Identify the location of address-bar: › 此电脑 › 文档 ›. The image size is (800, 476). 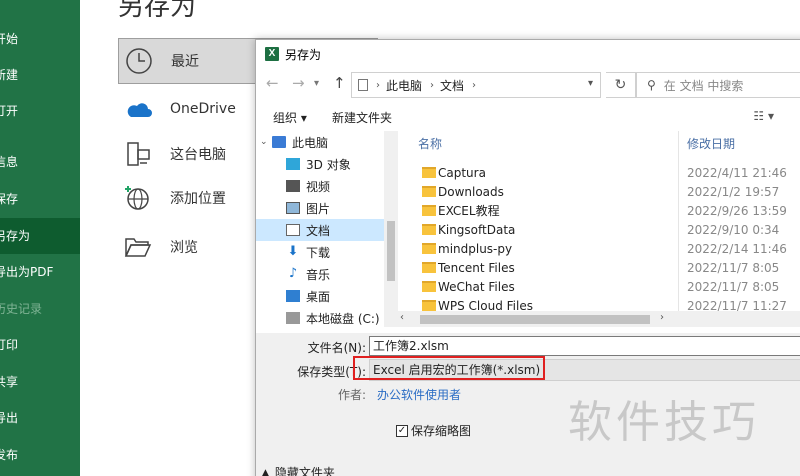
(476, 85).